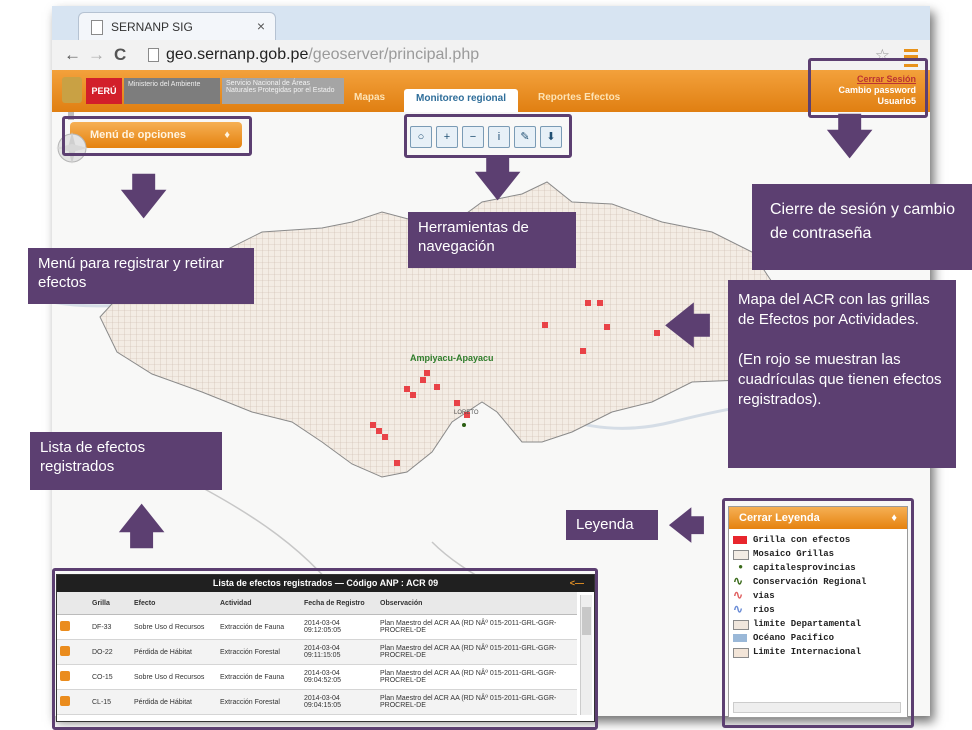 Image resolution: width=972 pixels, height=730 pixels. Describe the element at coordinates (126, 461) in the screenshot. I see `callout-list: Lista de efectos registrados` at that location.